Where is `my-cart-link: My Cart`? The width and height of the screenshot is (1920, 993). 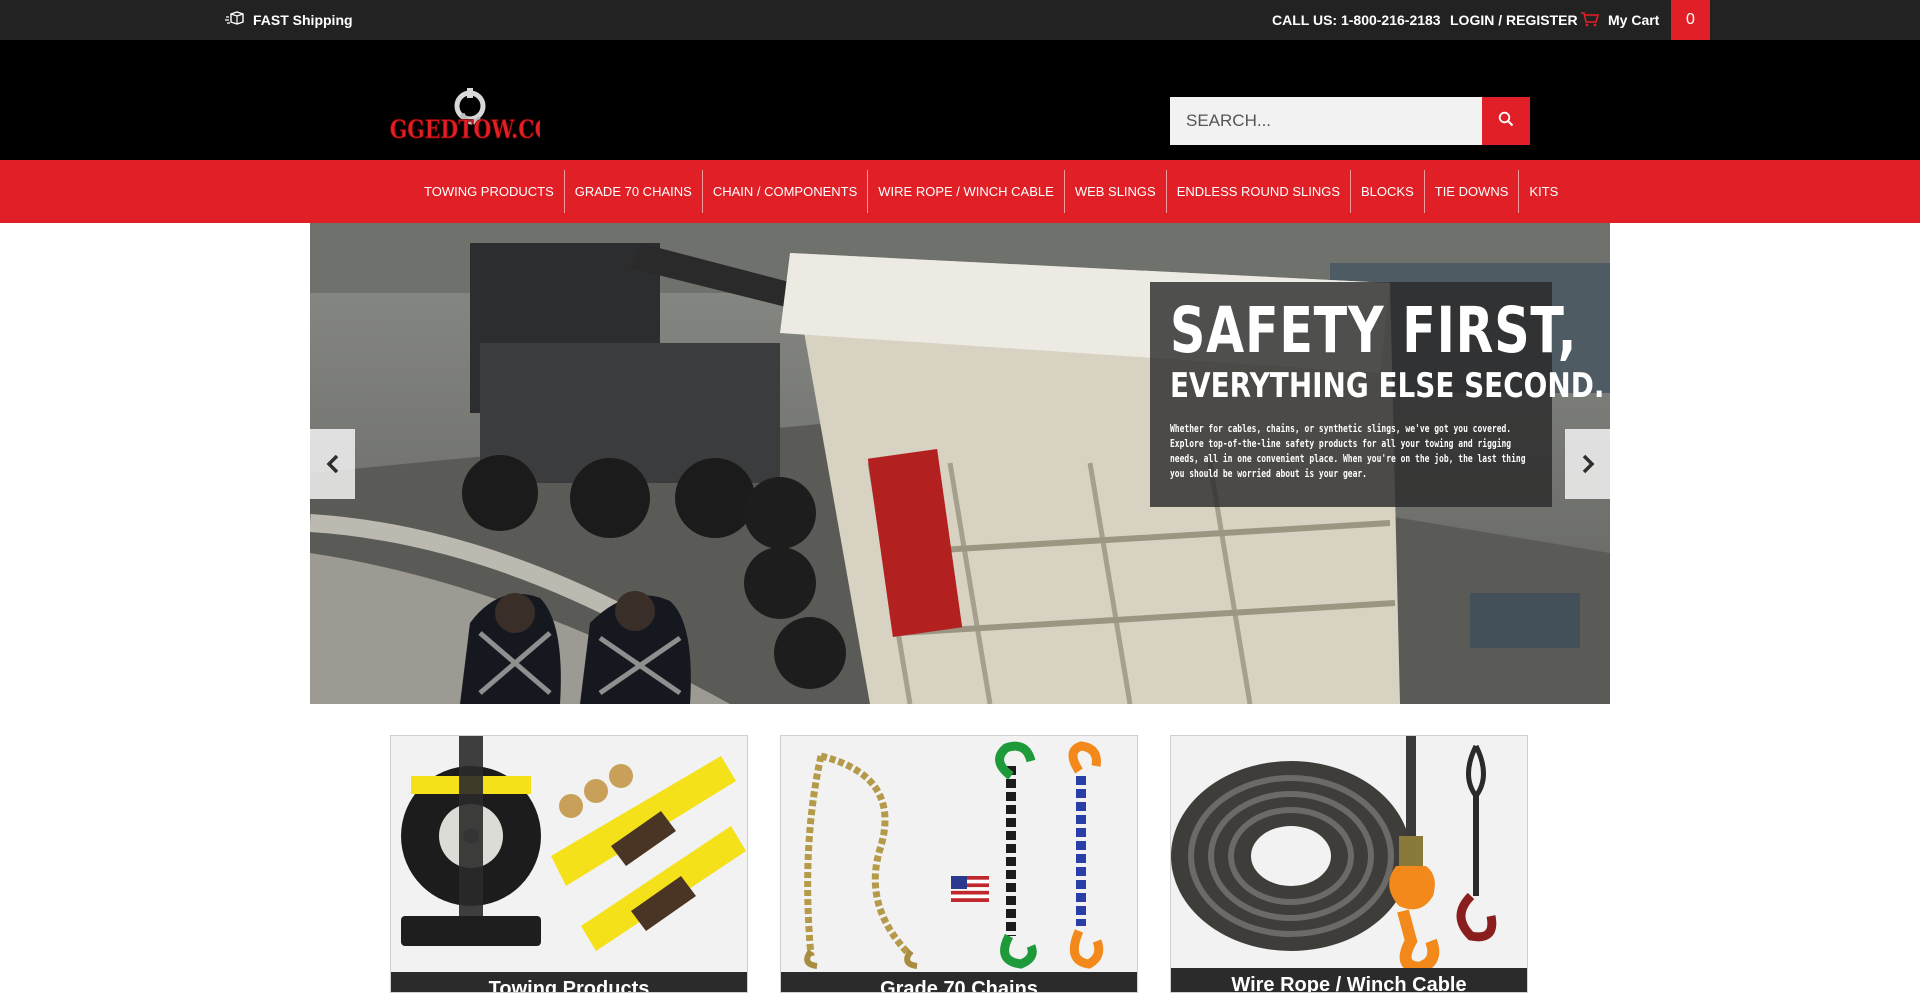
my-cart-link: My Cart is located at coordinates (1619, 20).